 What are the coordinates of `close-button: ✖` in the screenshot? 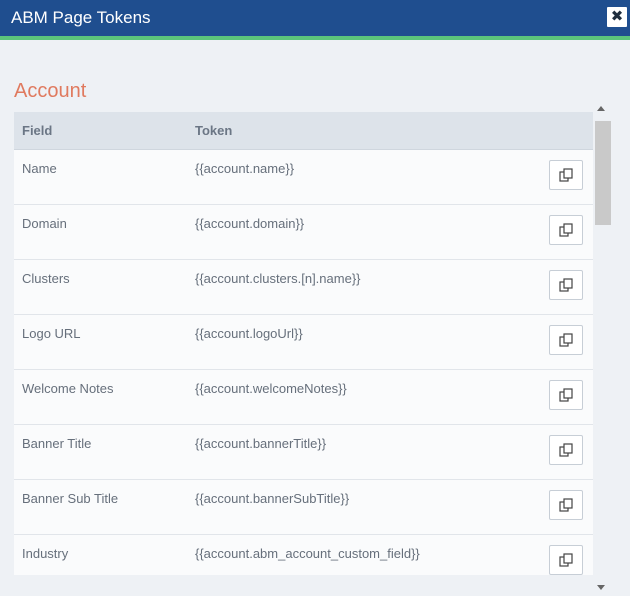 It's located at (617, 17).